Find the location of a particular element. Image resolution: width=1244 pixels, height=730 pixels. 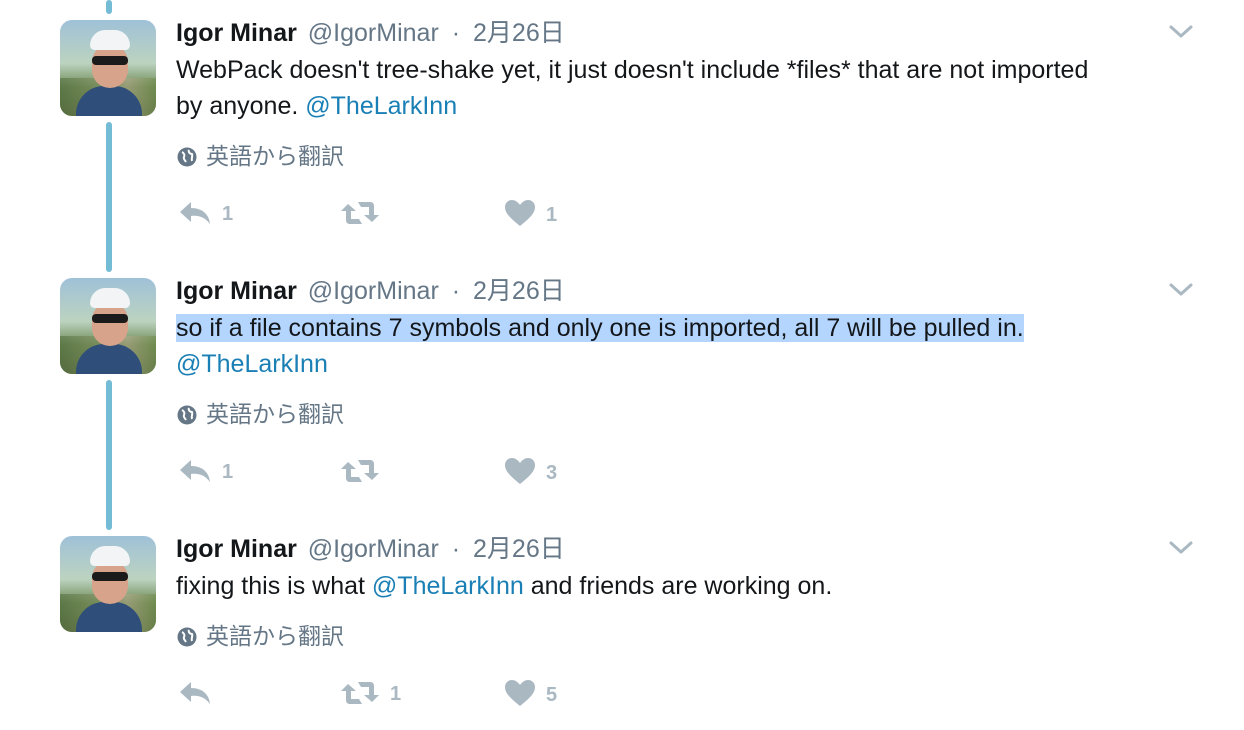

tweet-actions: 1 1 is located at coordinates (476, 214).